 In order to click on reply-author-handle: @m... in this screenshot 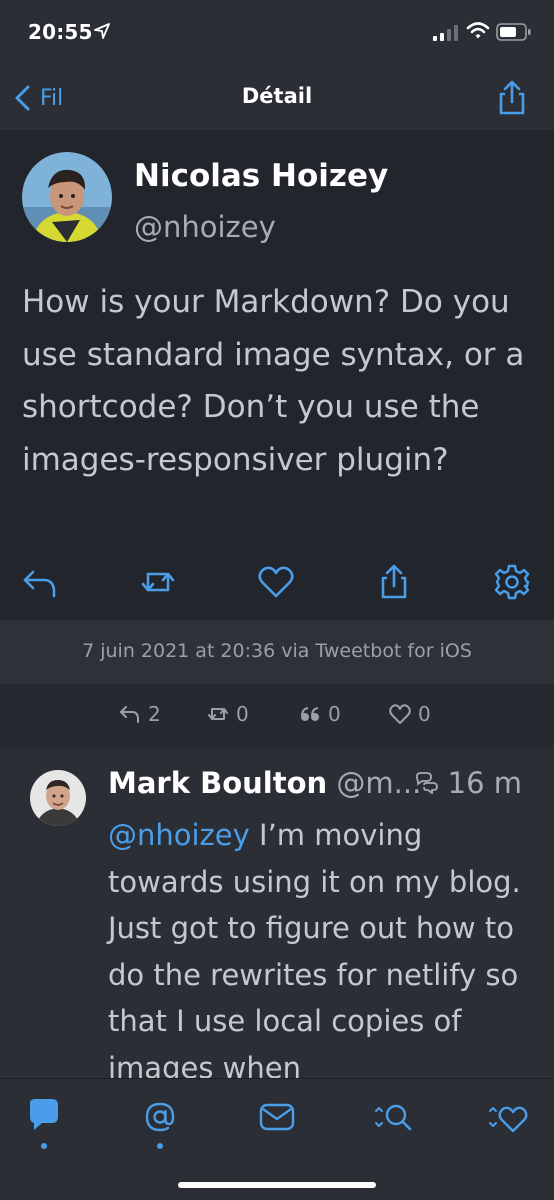, I will do `click(378, 783)`.